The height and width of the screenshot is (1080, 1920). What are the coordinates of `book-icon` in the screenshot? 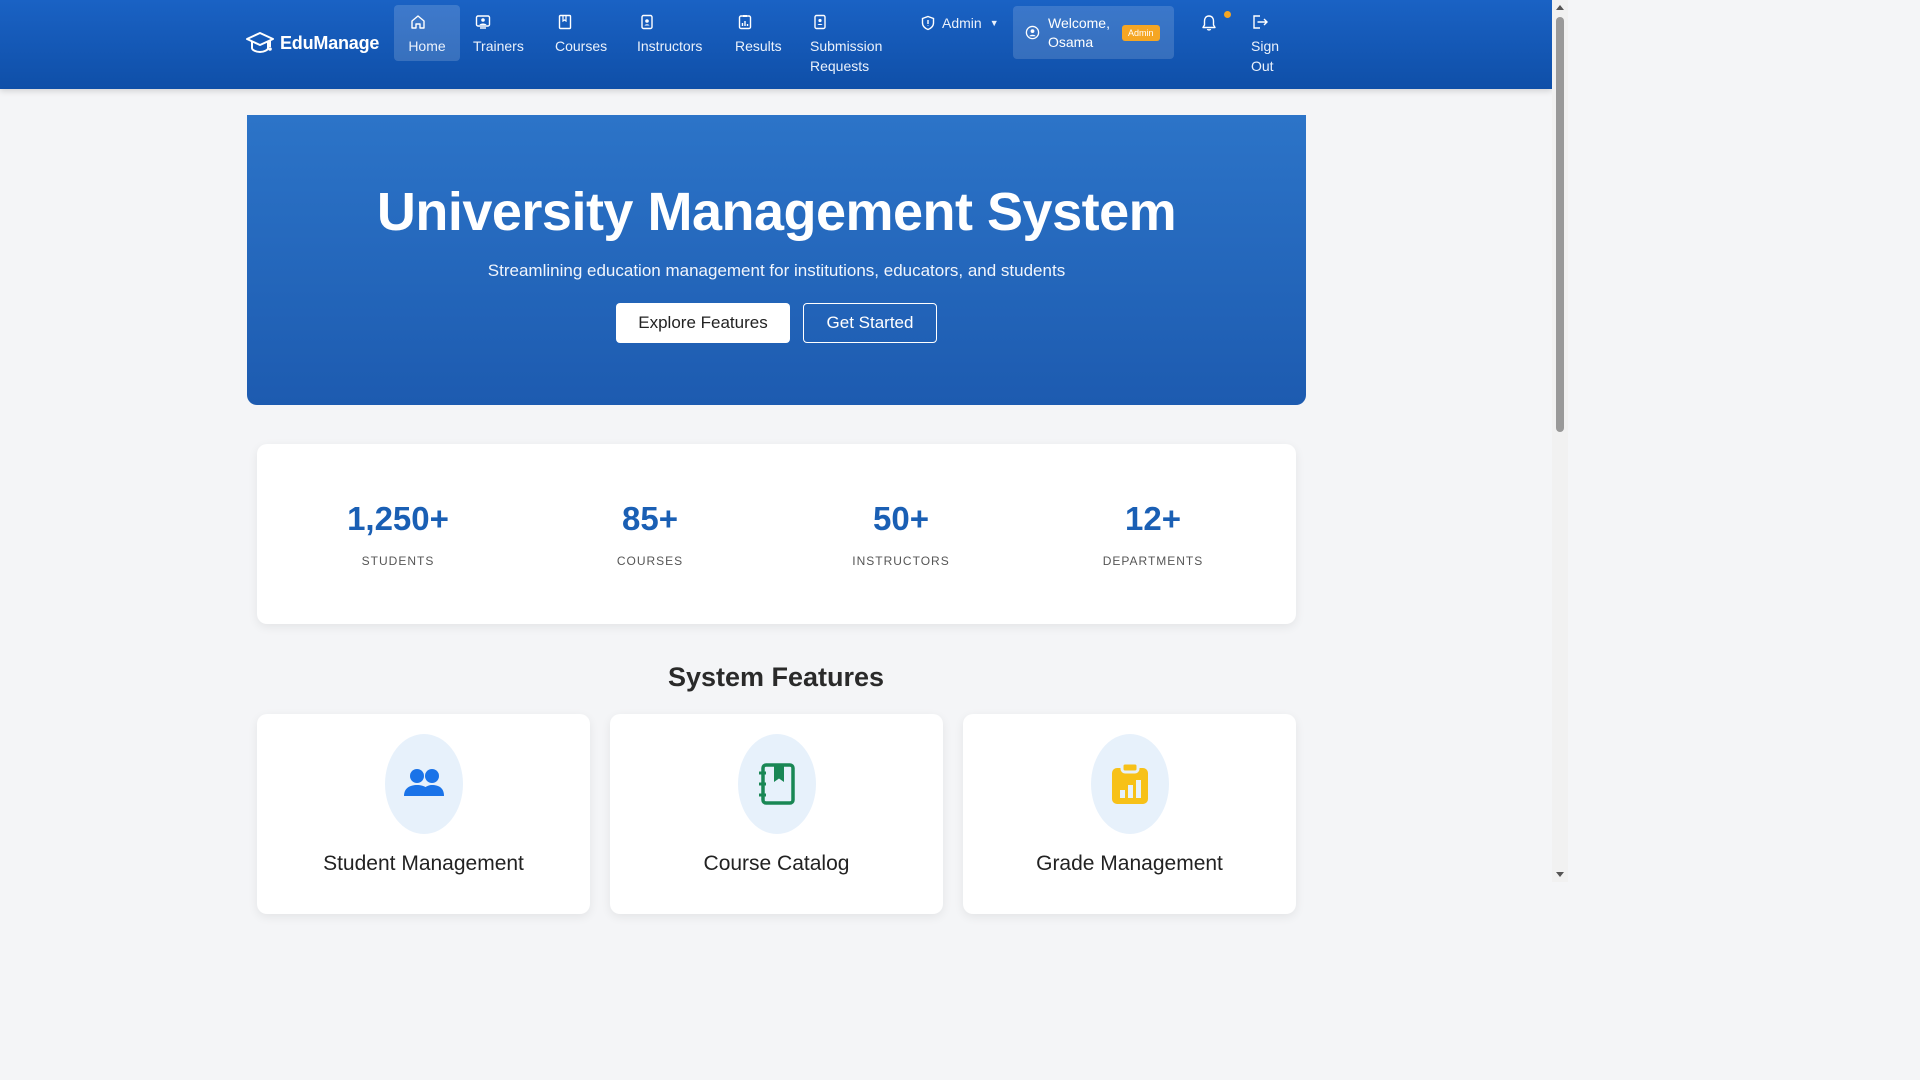 It's located at (565, 22).